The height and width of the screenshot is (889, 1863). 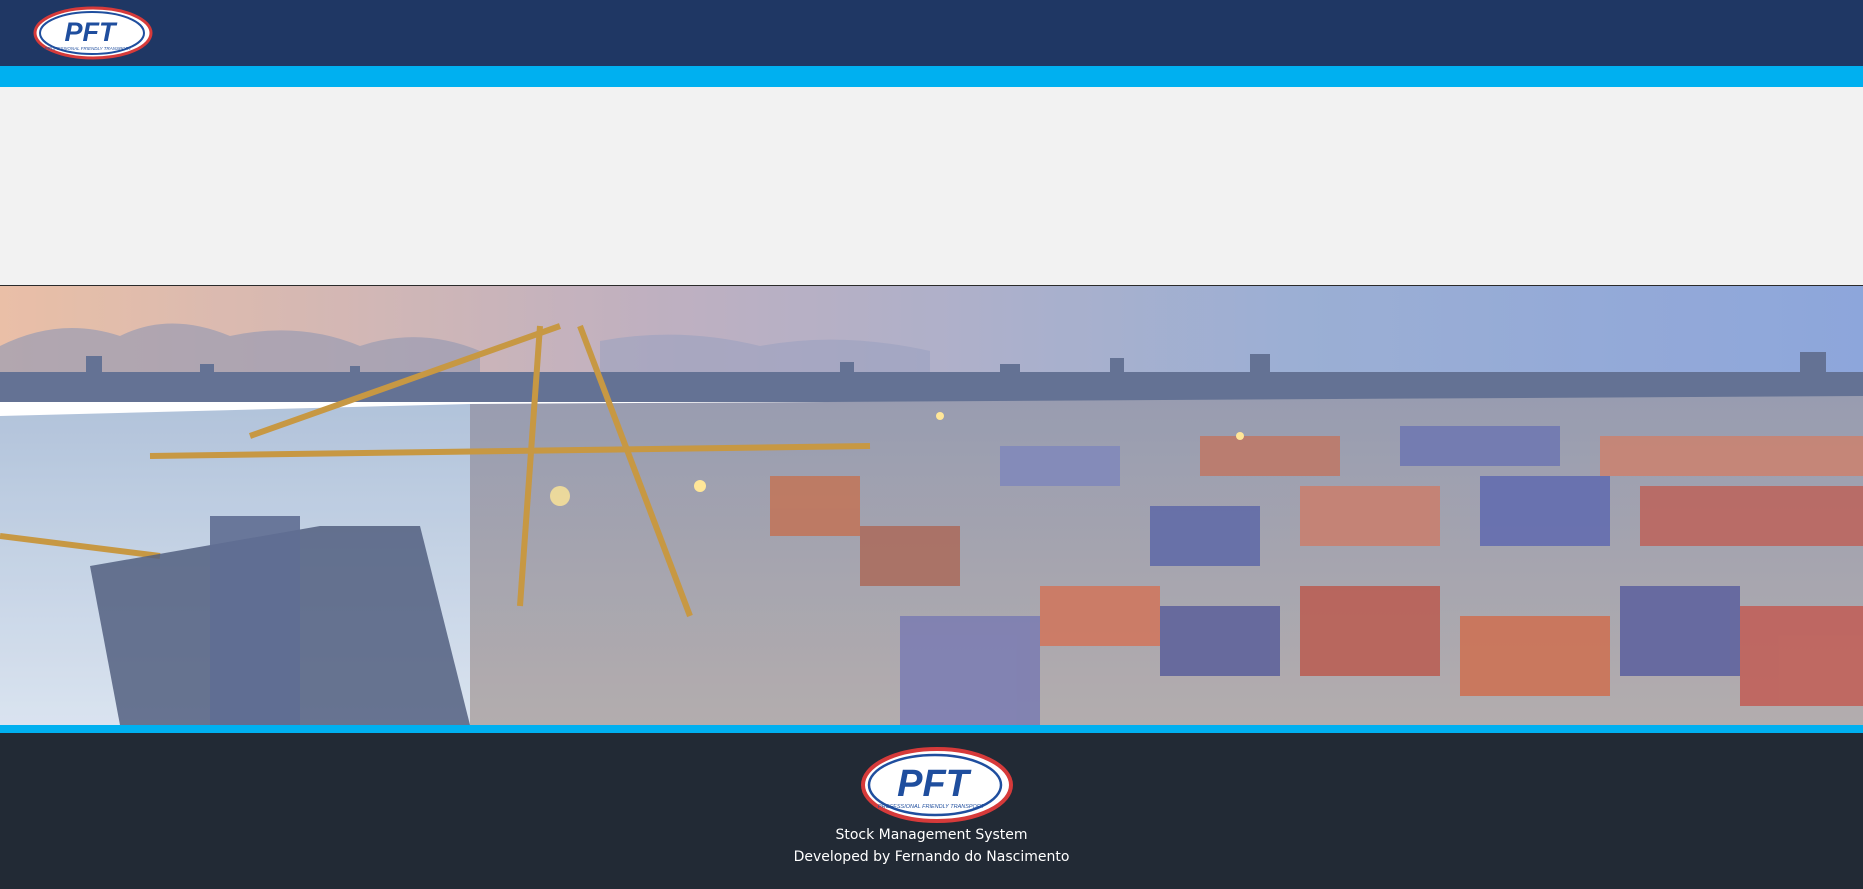 I want to click on footer-logo-text: PFT, so click(x=934, y=784).